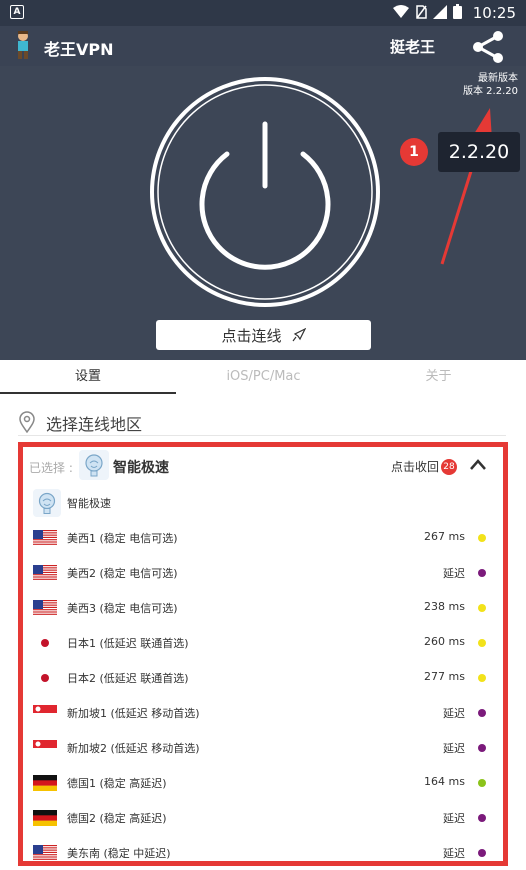 This screenshot has width=526, height=870. I want to click on server-name: 美西2 (稳定 电信可选), so click(122, 573).